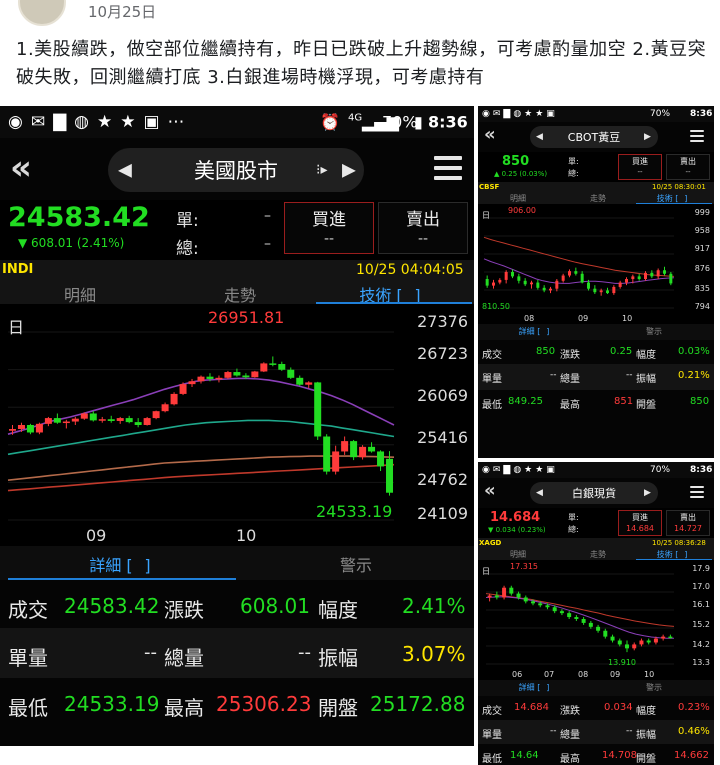  Describe the element at coordinates (624, 401) in the screenshot. I see `stat-value: 851` at that location.